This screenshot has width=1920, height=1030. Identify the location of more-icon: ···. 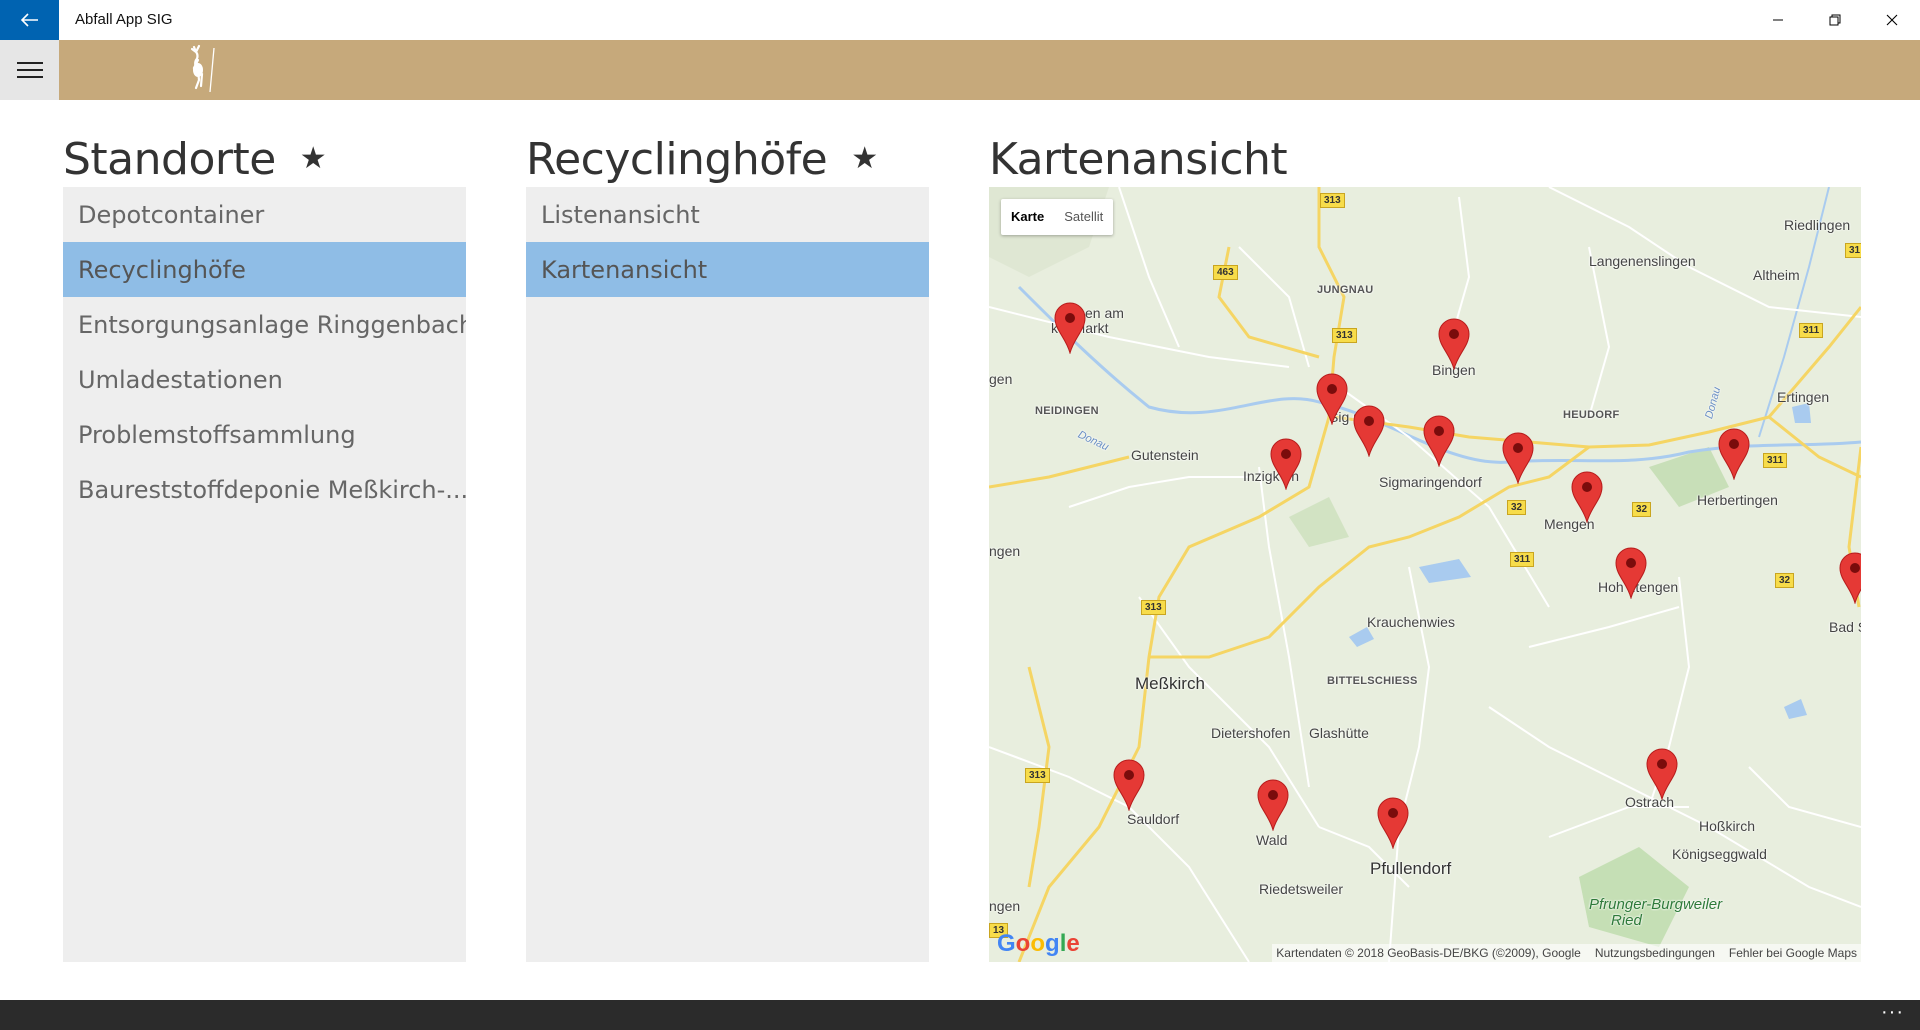
(1892, 1012).